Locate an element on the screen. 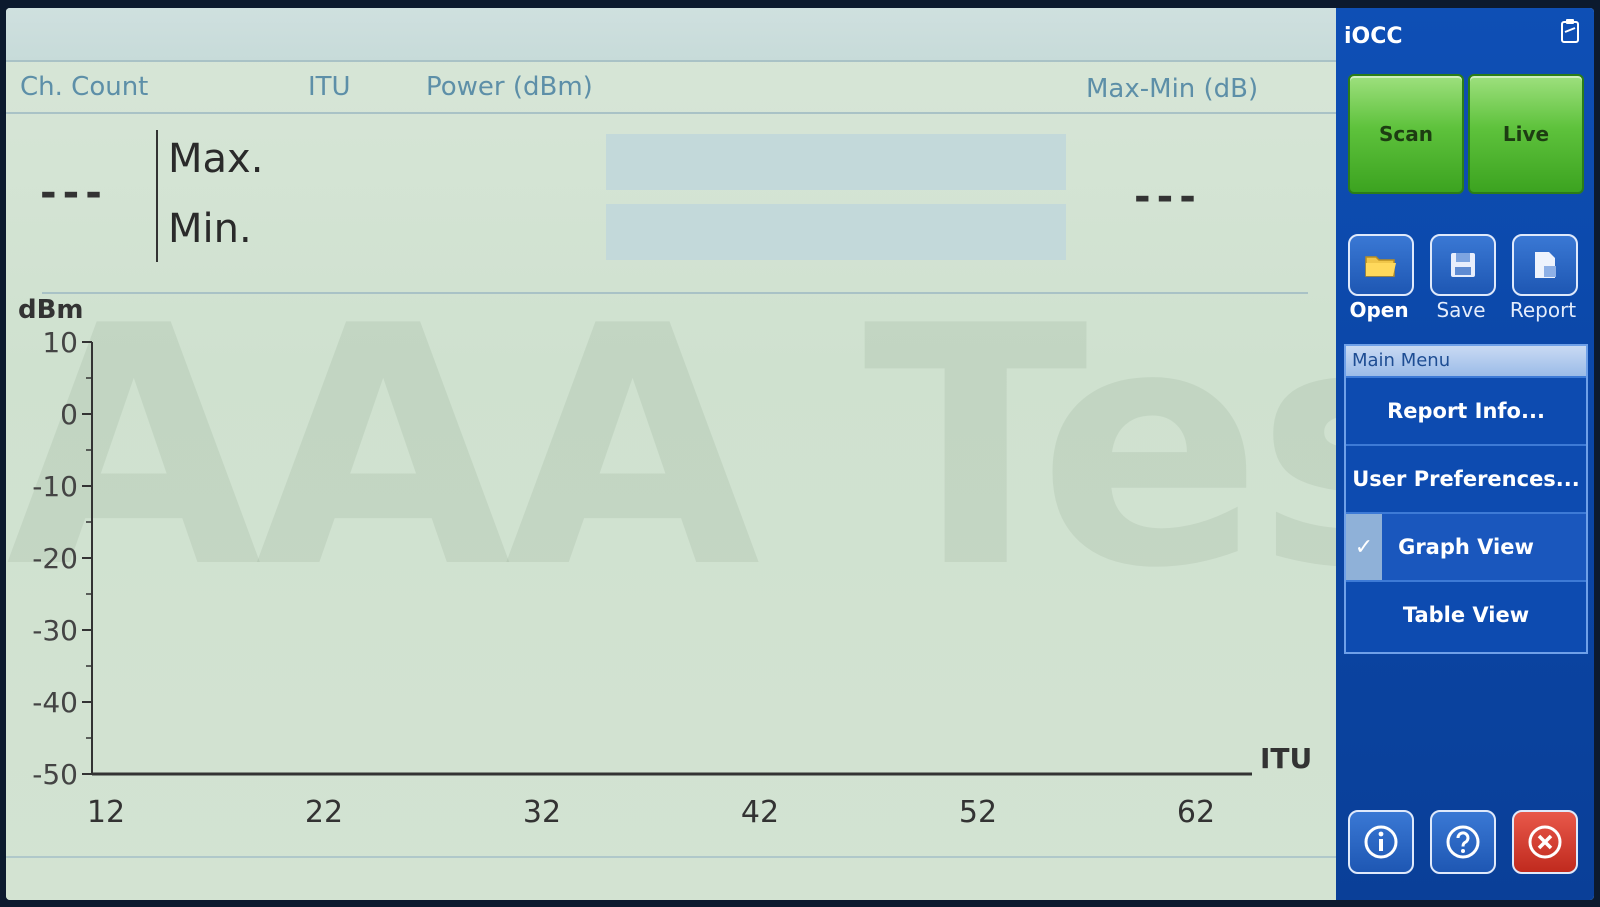 This screenshot has height=907, width=1600. save-label: Save is located at coordinates (1461, 310).